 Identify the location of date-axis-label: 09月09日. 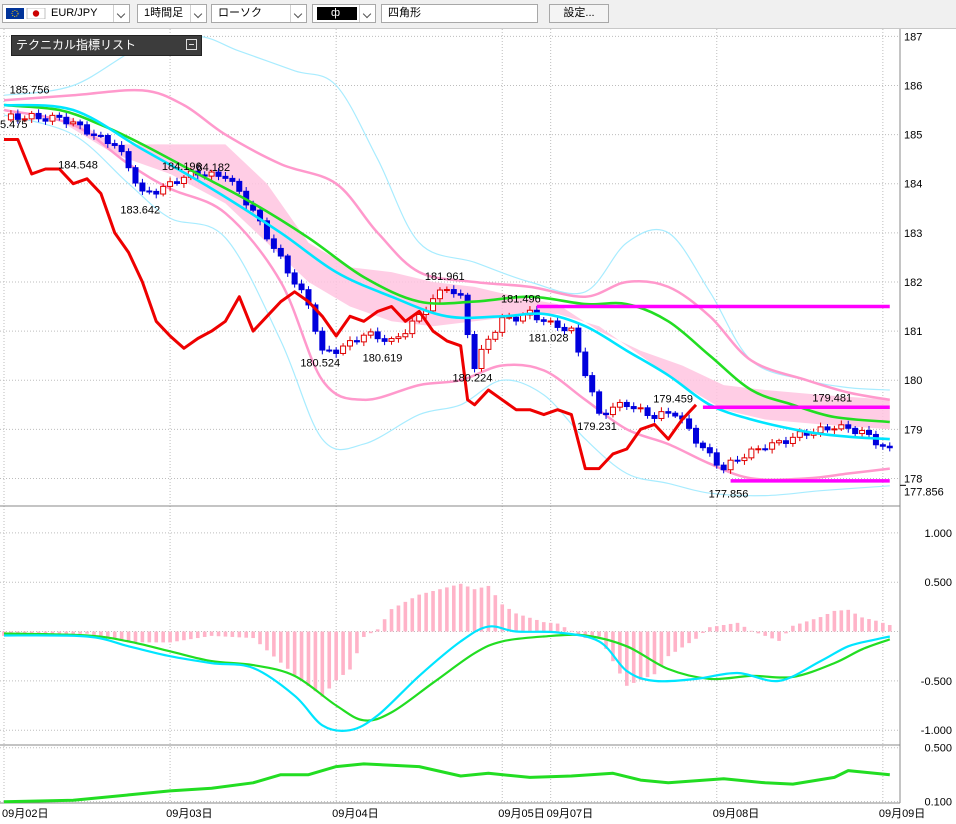
(902, 814).